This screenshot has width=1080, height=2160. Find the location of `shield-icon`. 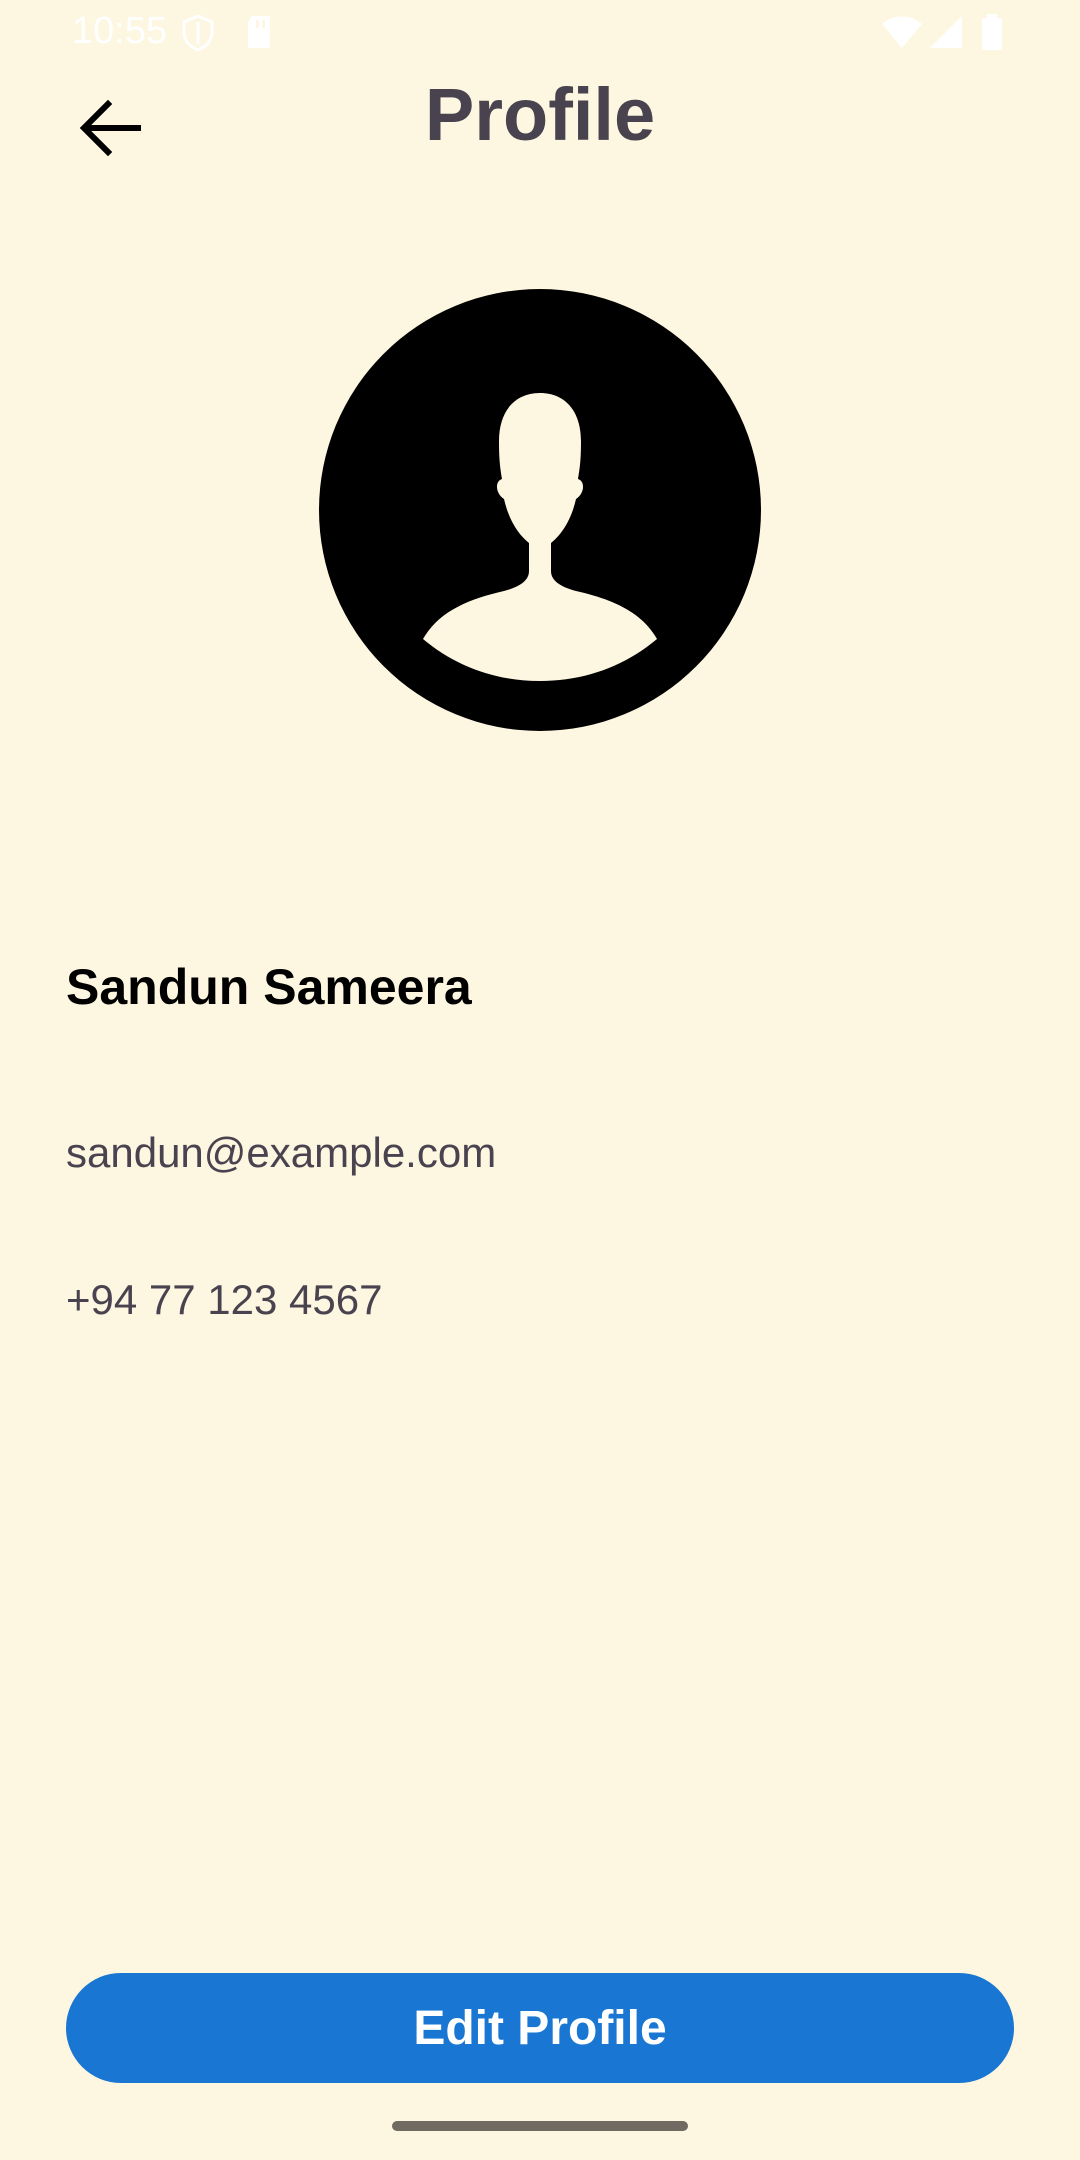

shield-icon is located at coordinates (198, 35).